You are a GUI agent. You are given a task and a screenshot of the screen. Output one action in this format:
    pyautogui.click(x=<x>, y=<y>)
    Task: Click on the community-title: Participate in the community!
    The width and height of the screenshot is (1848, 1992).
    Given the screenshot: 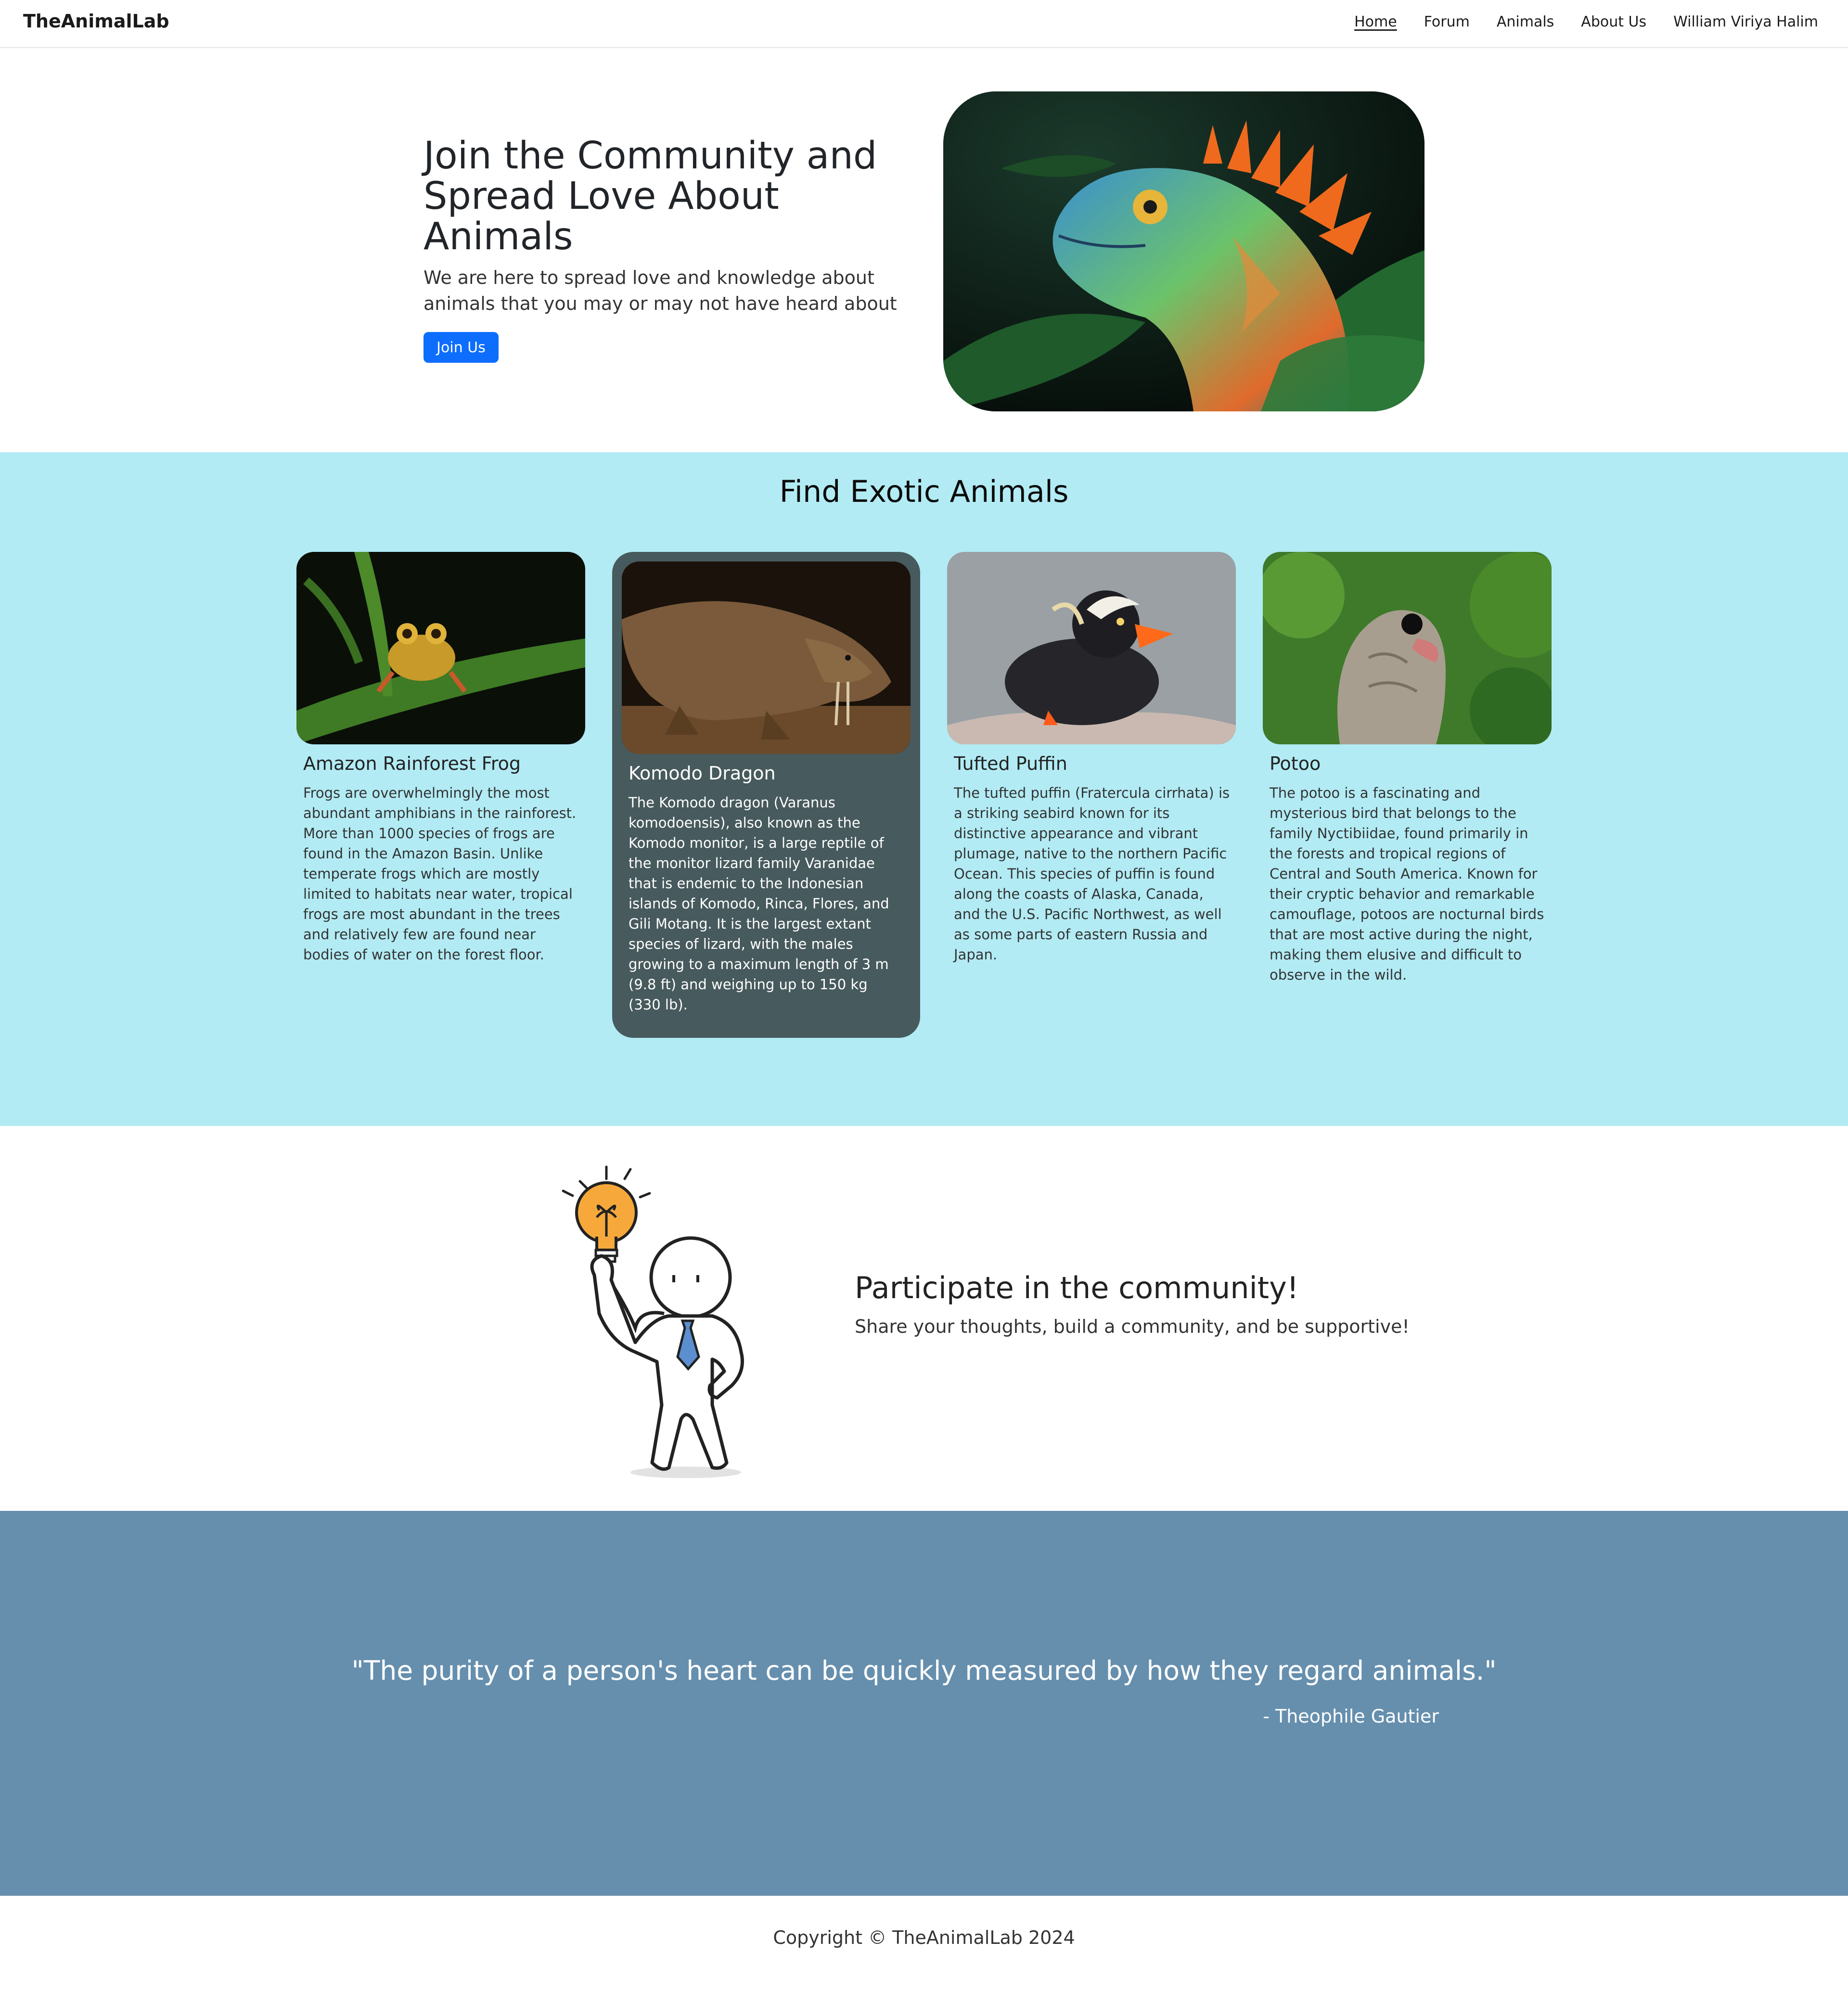 What is the action you would take?
    pyautogui.click(x=1077, y=1288)
    